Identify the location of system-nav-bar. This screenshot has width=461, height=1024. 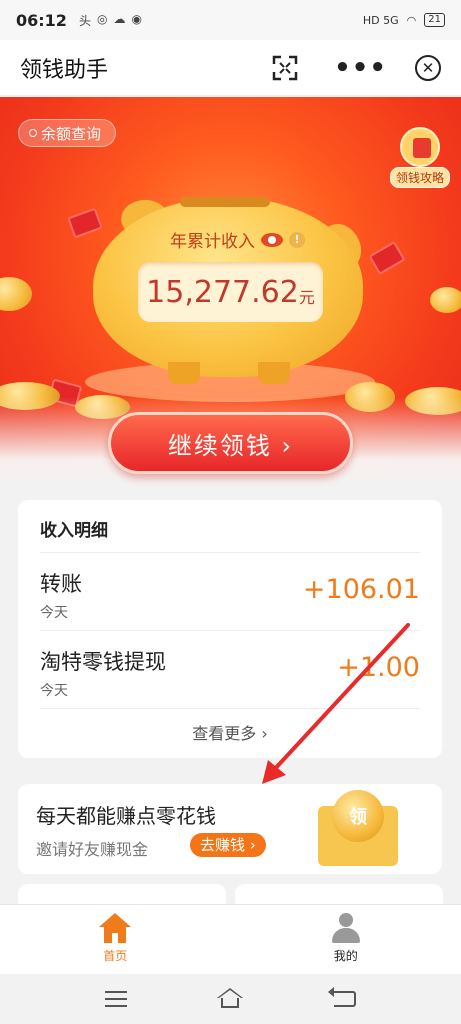
(230, 999).